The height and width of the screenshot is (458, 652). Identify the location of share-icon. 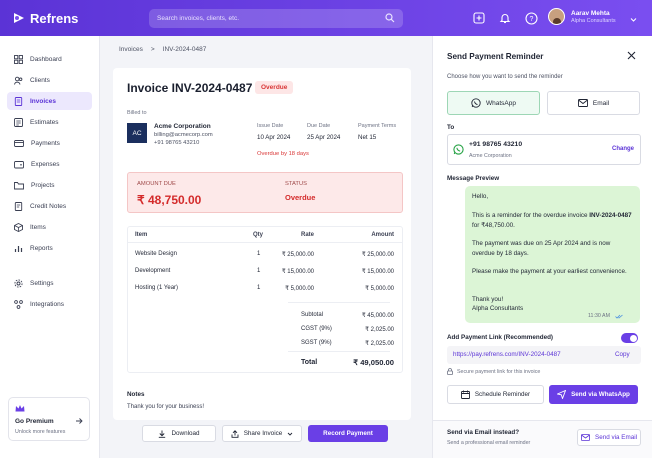
(235, 433).